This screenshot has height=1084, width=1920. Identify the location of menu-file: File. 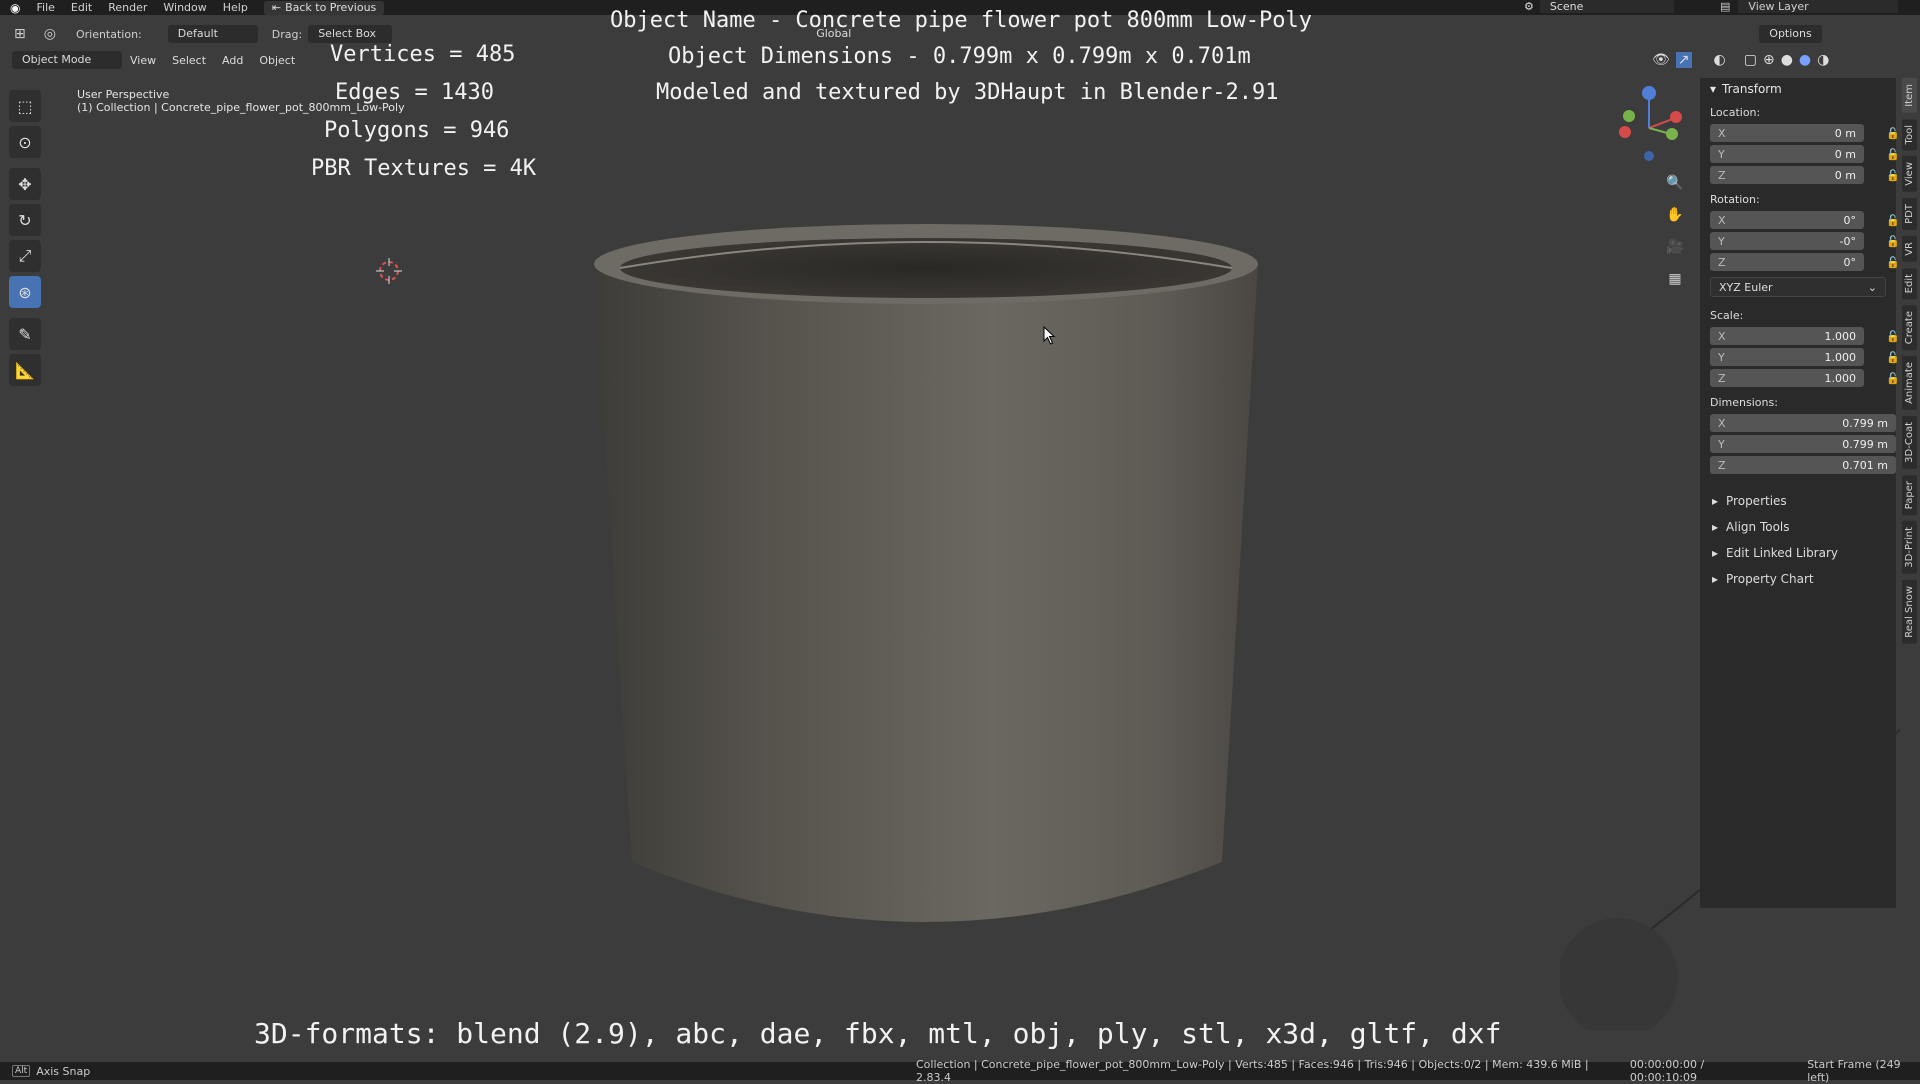
(45, 7).